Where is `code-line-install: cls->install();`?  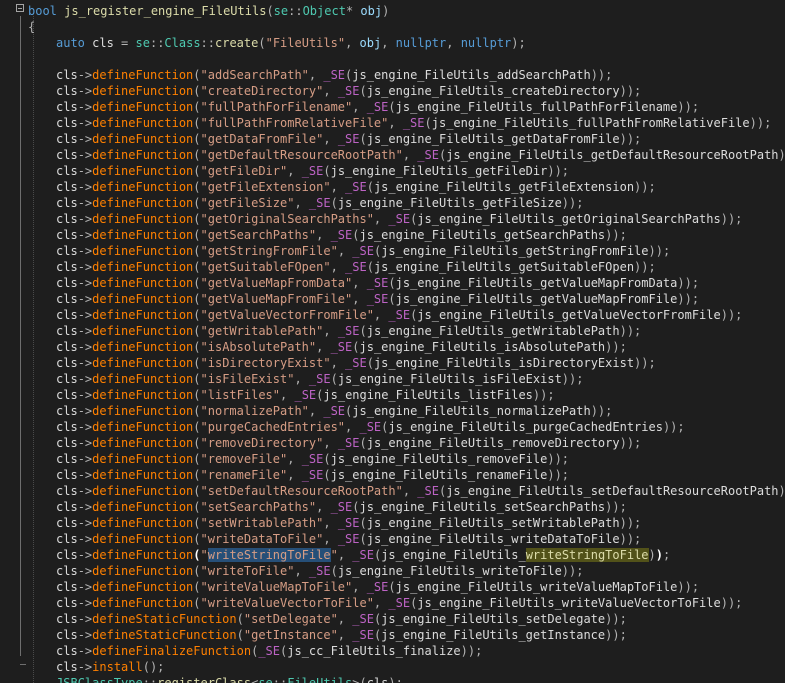
code-line-install: cls->install(); is located at coordinates (82, 667).